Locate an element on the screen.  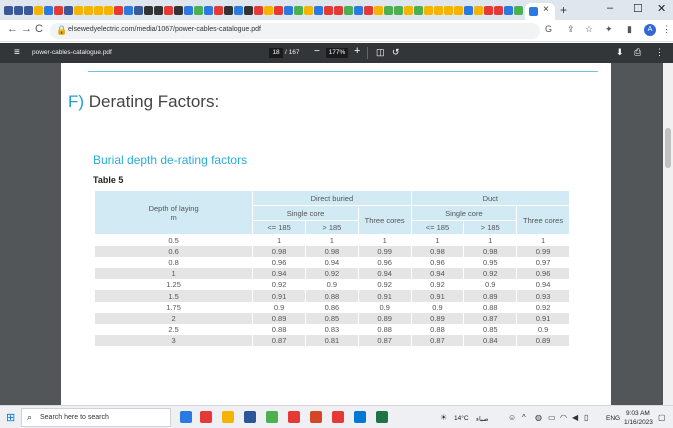
windows-start-icon: ⊞ is located at coordinates (10, 417).